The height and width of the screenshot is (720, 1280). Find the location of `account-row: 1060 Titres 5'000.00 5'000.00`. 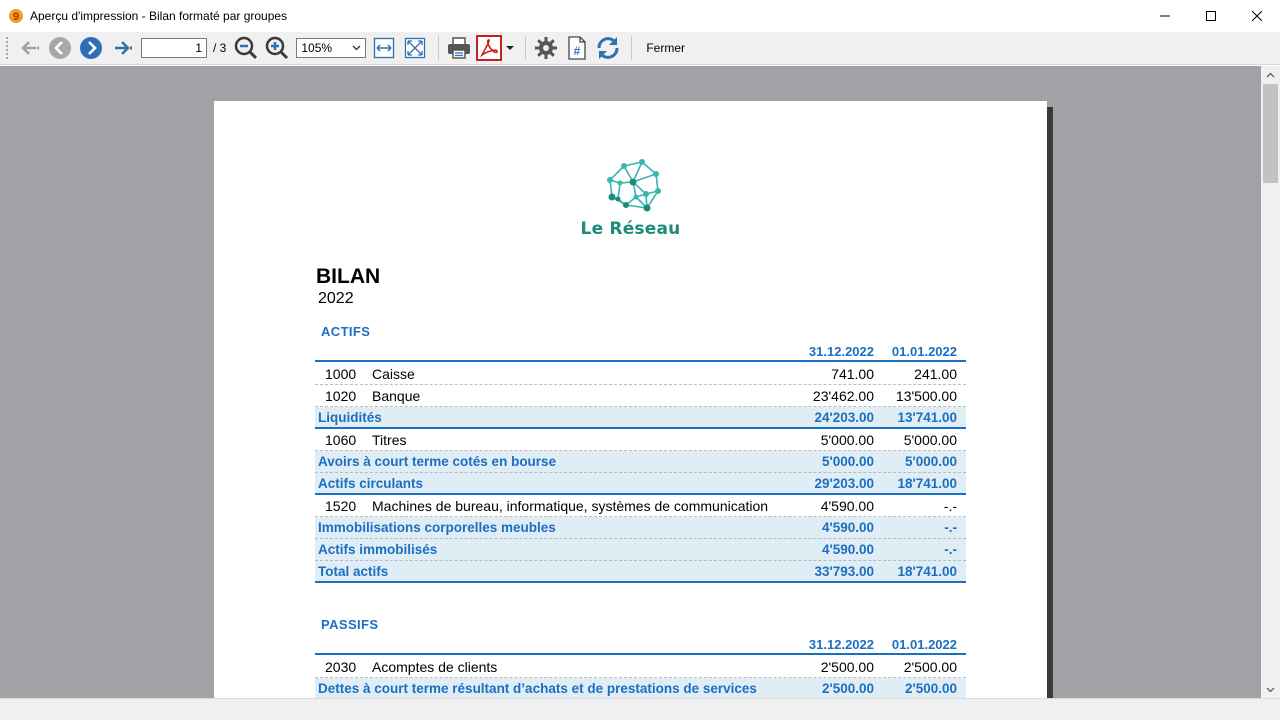

account-row: 1060 Titres 5'000.00 5'000.00 is located at coordinates (640, 440).